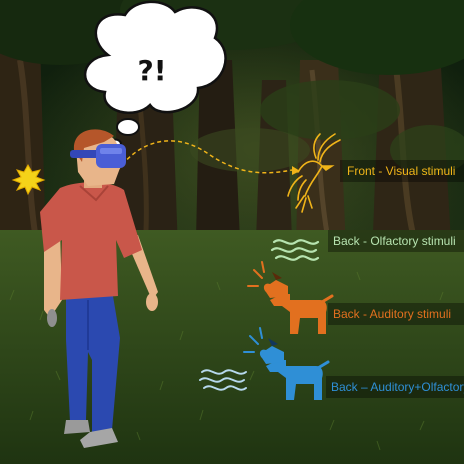  What do you see at coordinates (392, 314) in the screenshot?
I see `label-back-auditory: Back - Auditory stimuli` at bounding box center [392, 314].